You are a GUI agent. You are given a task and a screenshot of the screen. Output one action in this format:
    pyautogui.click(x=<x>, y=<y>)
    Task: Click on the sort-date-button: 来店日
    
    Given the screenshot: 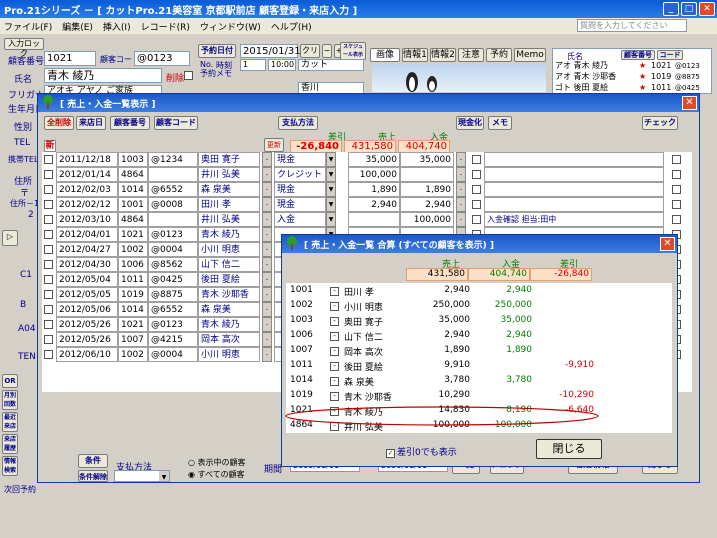 What is the action you would take?
    pyautogui.click(x=91, y=123)
    